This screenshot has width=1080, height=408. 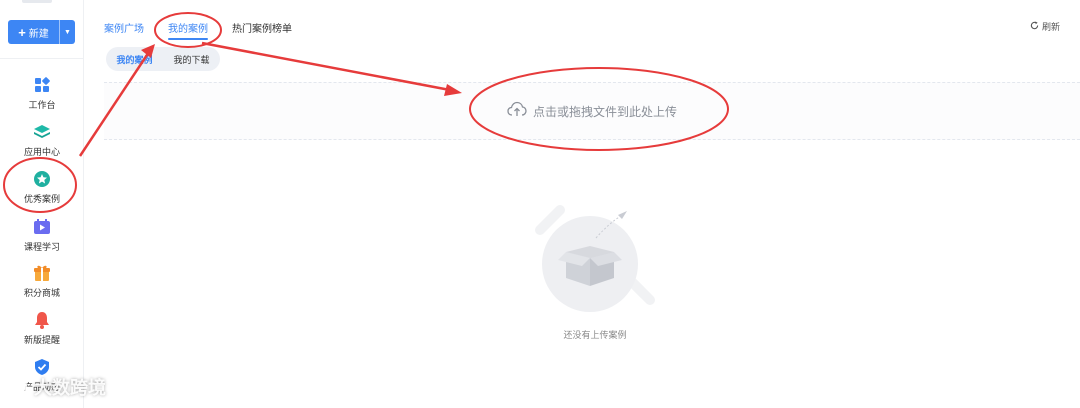 I want to click on new-dropdown-button: ▼, so click(x=67, y=32).